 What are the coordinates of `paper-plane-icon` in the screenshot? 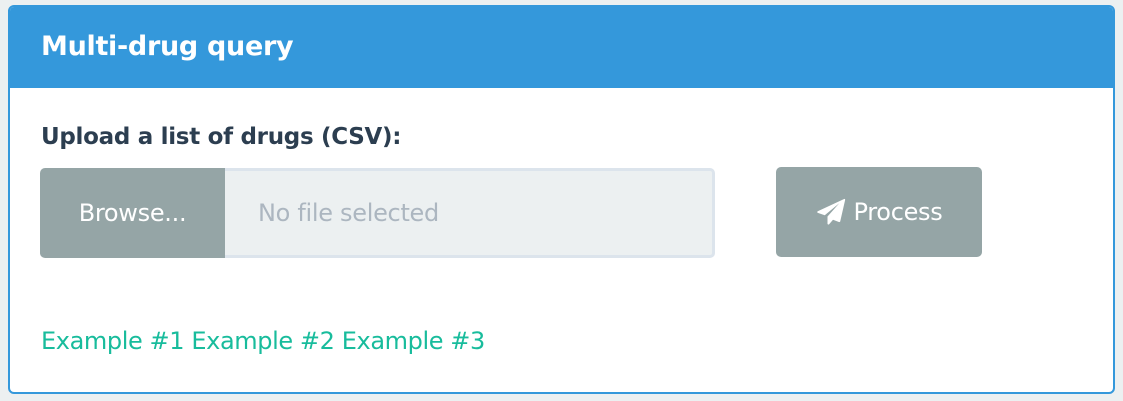 It's located at (831, 212).